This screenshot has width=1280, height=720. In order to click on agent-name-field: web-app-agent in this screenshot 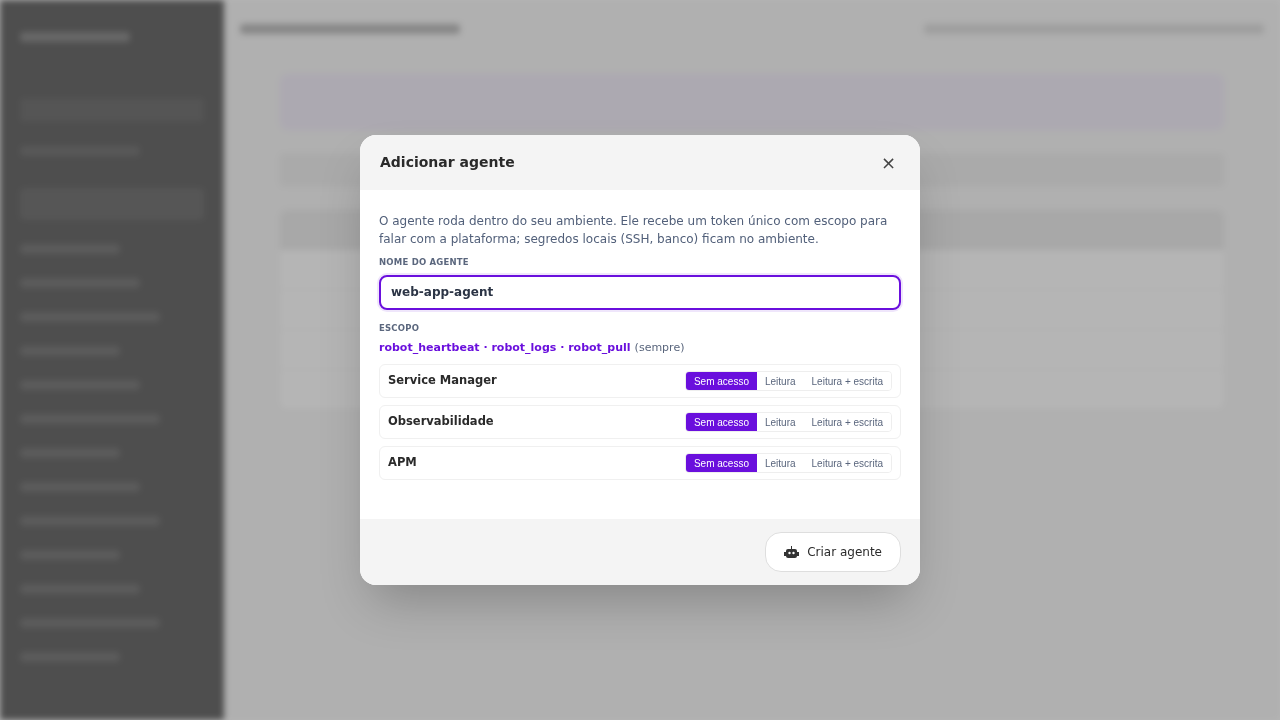, I will do `click(640, 292)`.